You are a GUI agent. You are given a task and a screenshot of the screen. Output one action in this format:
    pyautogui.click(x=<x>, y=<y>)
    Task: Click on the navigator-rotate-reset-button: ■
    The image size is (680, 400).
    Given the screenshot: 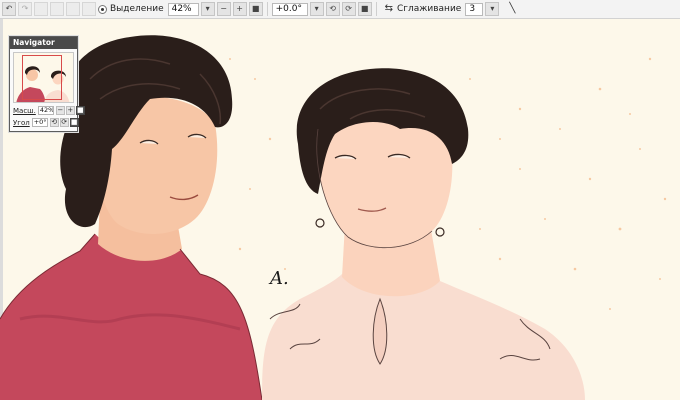 What is the action you would take?
    pyautogui.click(x=74, y=122)
    